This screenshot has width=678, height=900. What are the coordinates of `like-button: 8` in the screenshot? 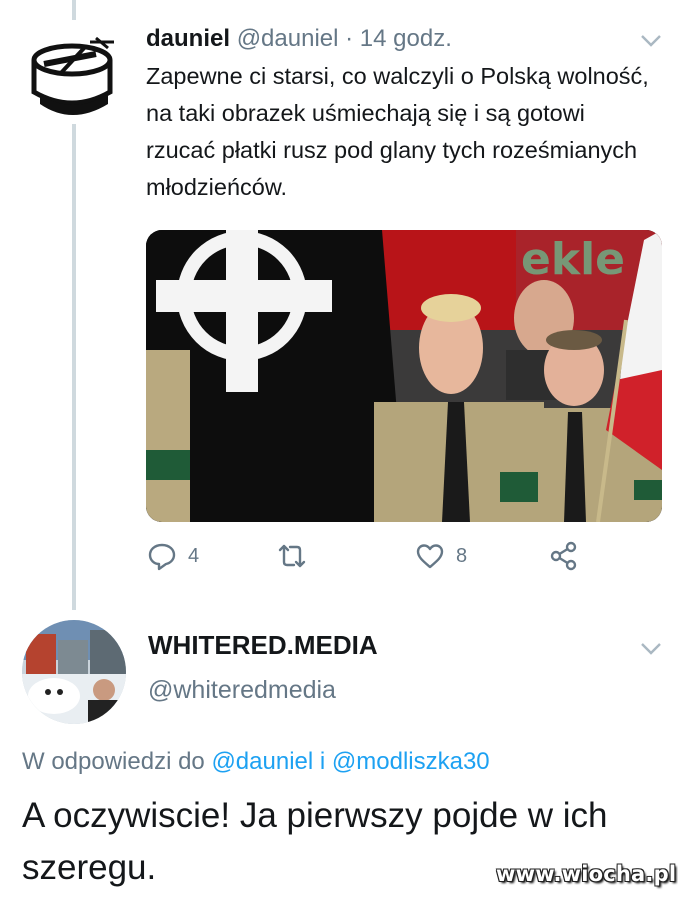 It's located at (440, 556).